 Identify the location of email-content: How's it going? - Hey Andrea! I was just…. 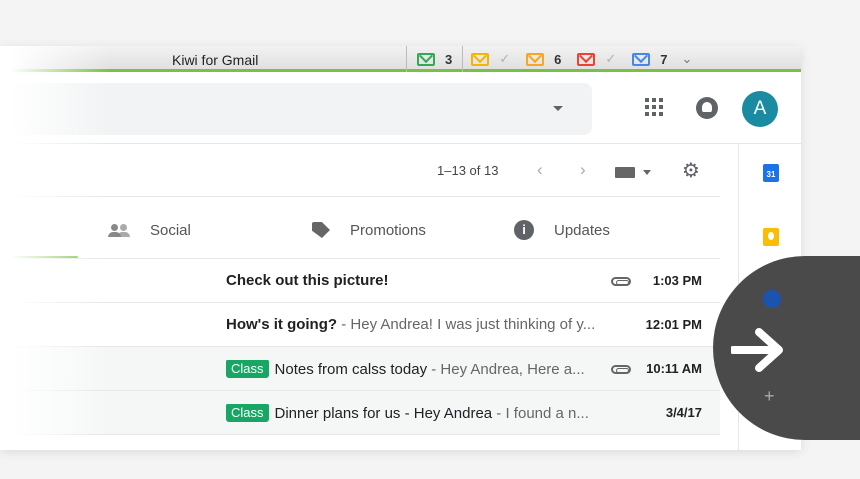
(416, 324).